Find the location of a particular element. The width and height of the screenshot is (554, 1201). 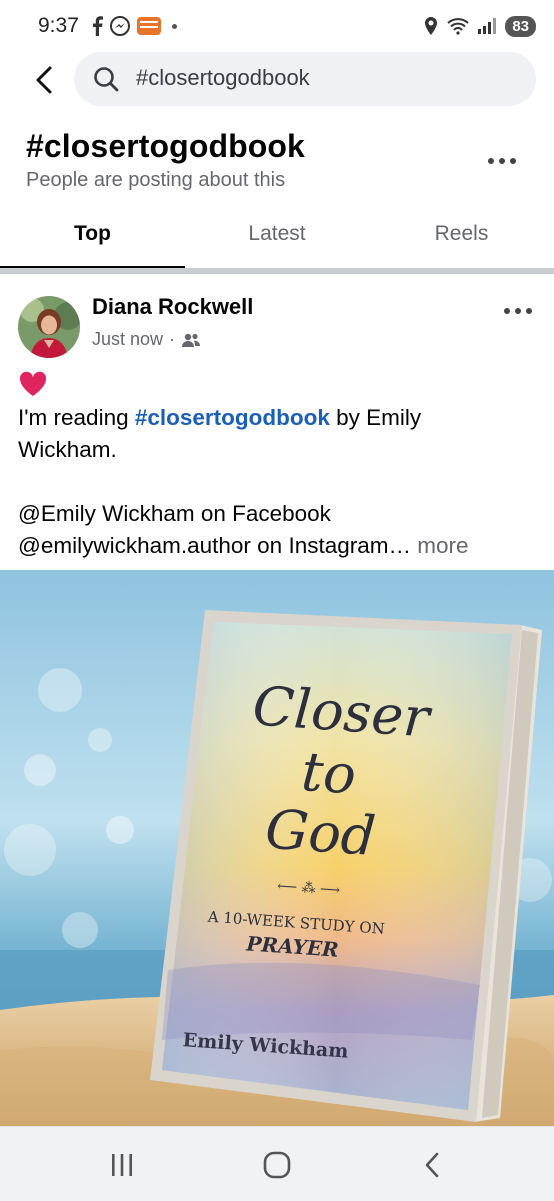

tab-latest: Latest is located at coordinates (277, 234).